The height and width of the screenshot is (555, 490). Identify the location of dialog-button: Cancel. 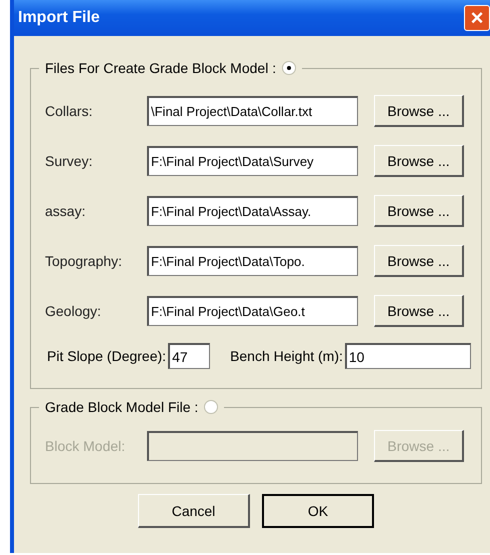
(194, 511).